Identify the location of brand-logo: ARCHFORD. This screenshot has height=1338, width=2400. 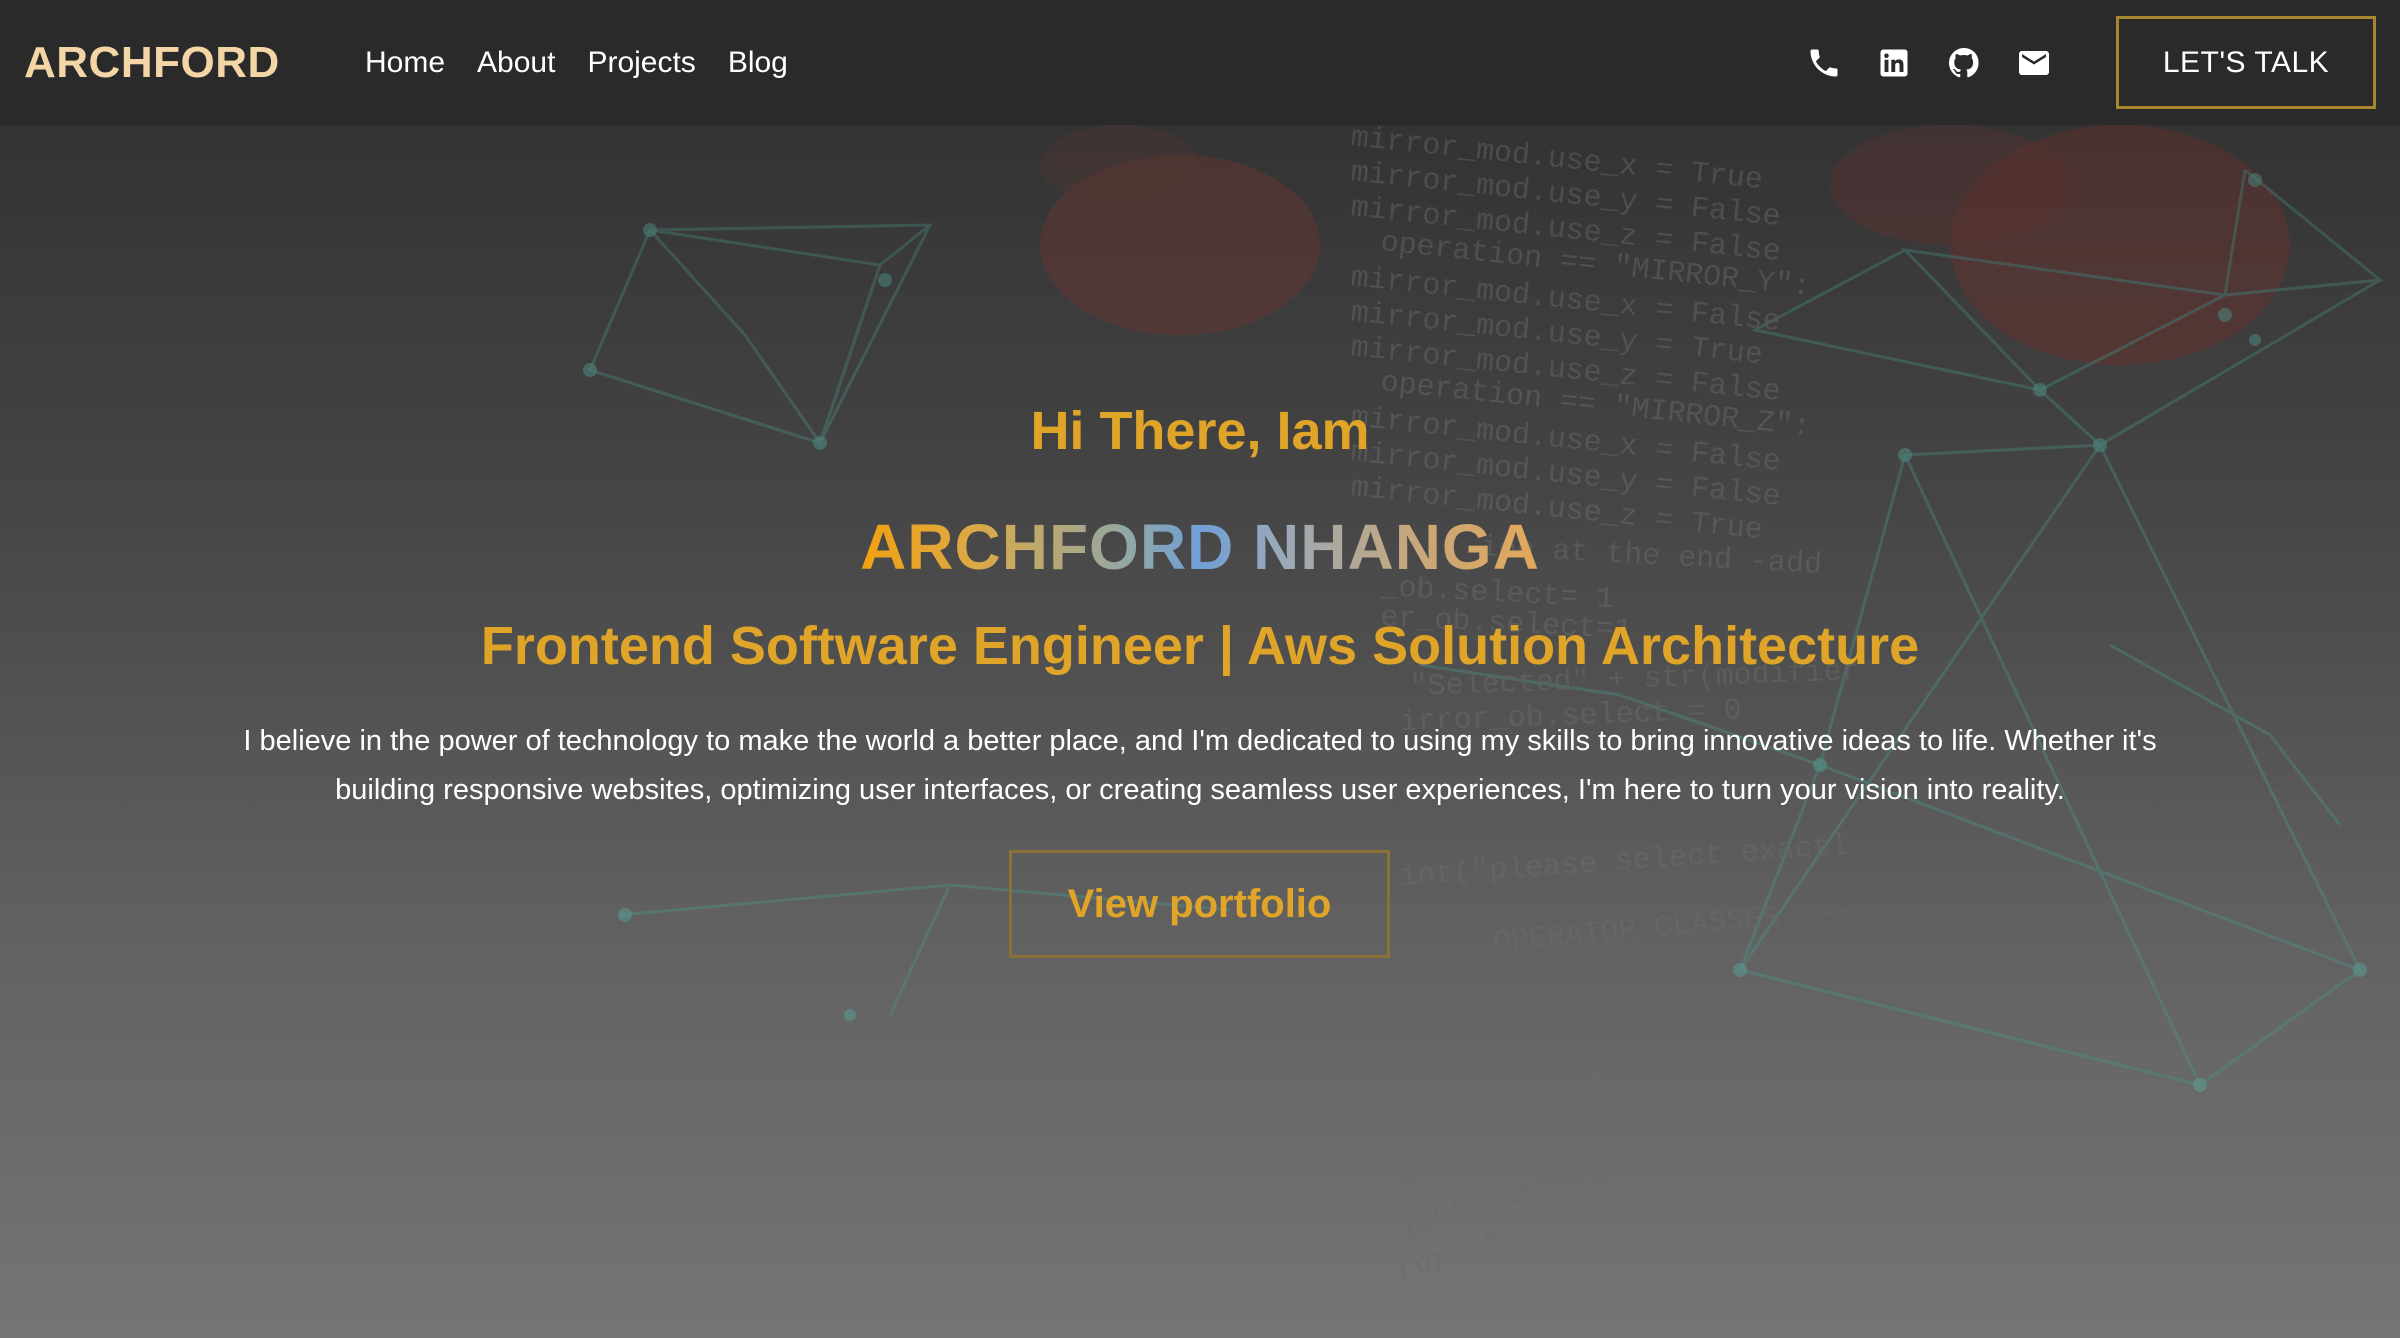
(152, 62).